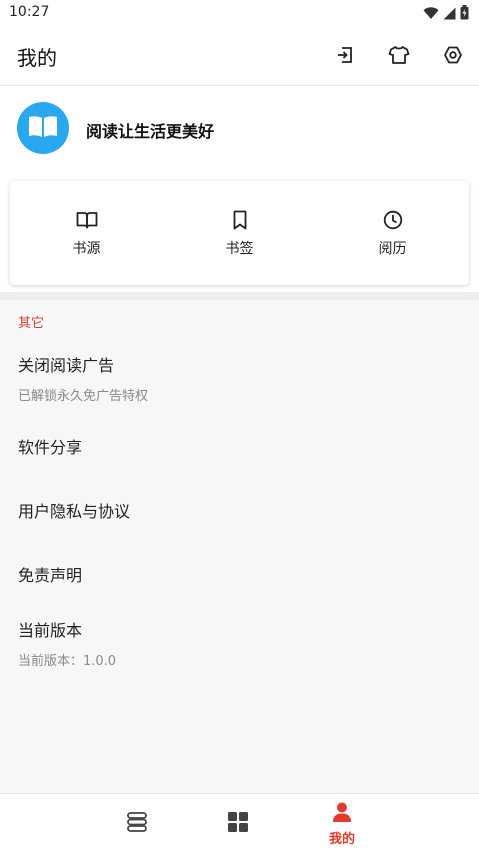  Describe the element at coordinates (67, 661) in the screenshot. I see `list-item-subtitle: 当前版本：1.0.0` at that location.